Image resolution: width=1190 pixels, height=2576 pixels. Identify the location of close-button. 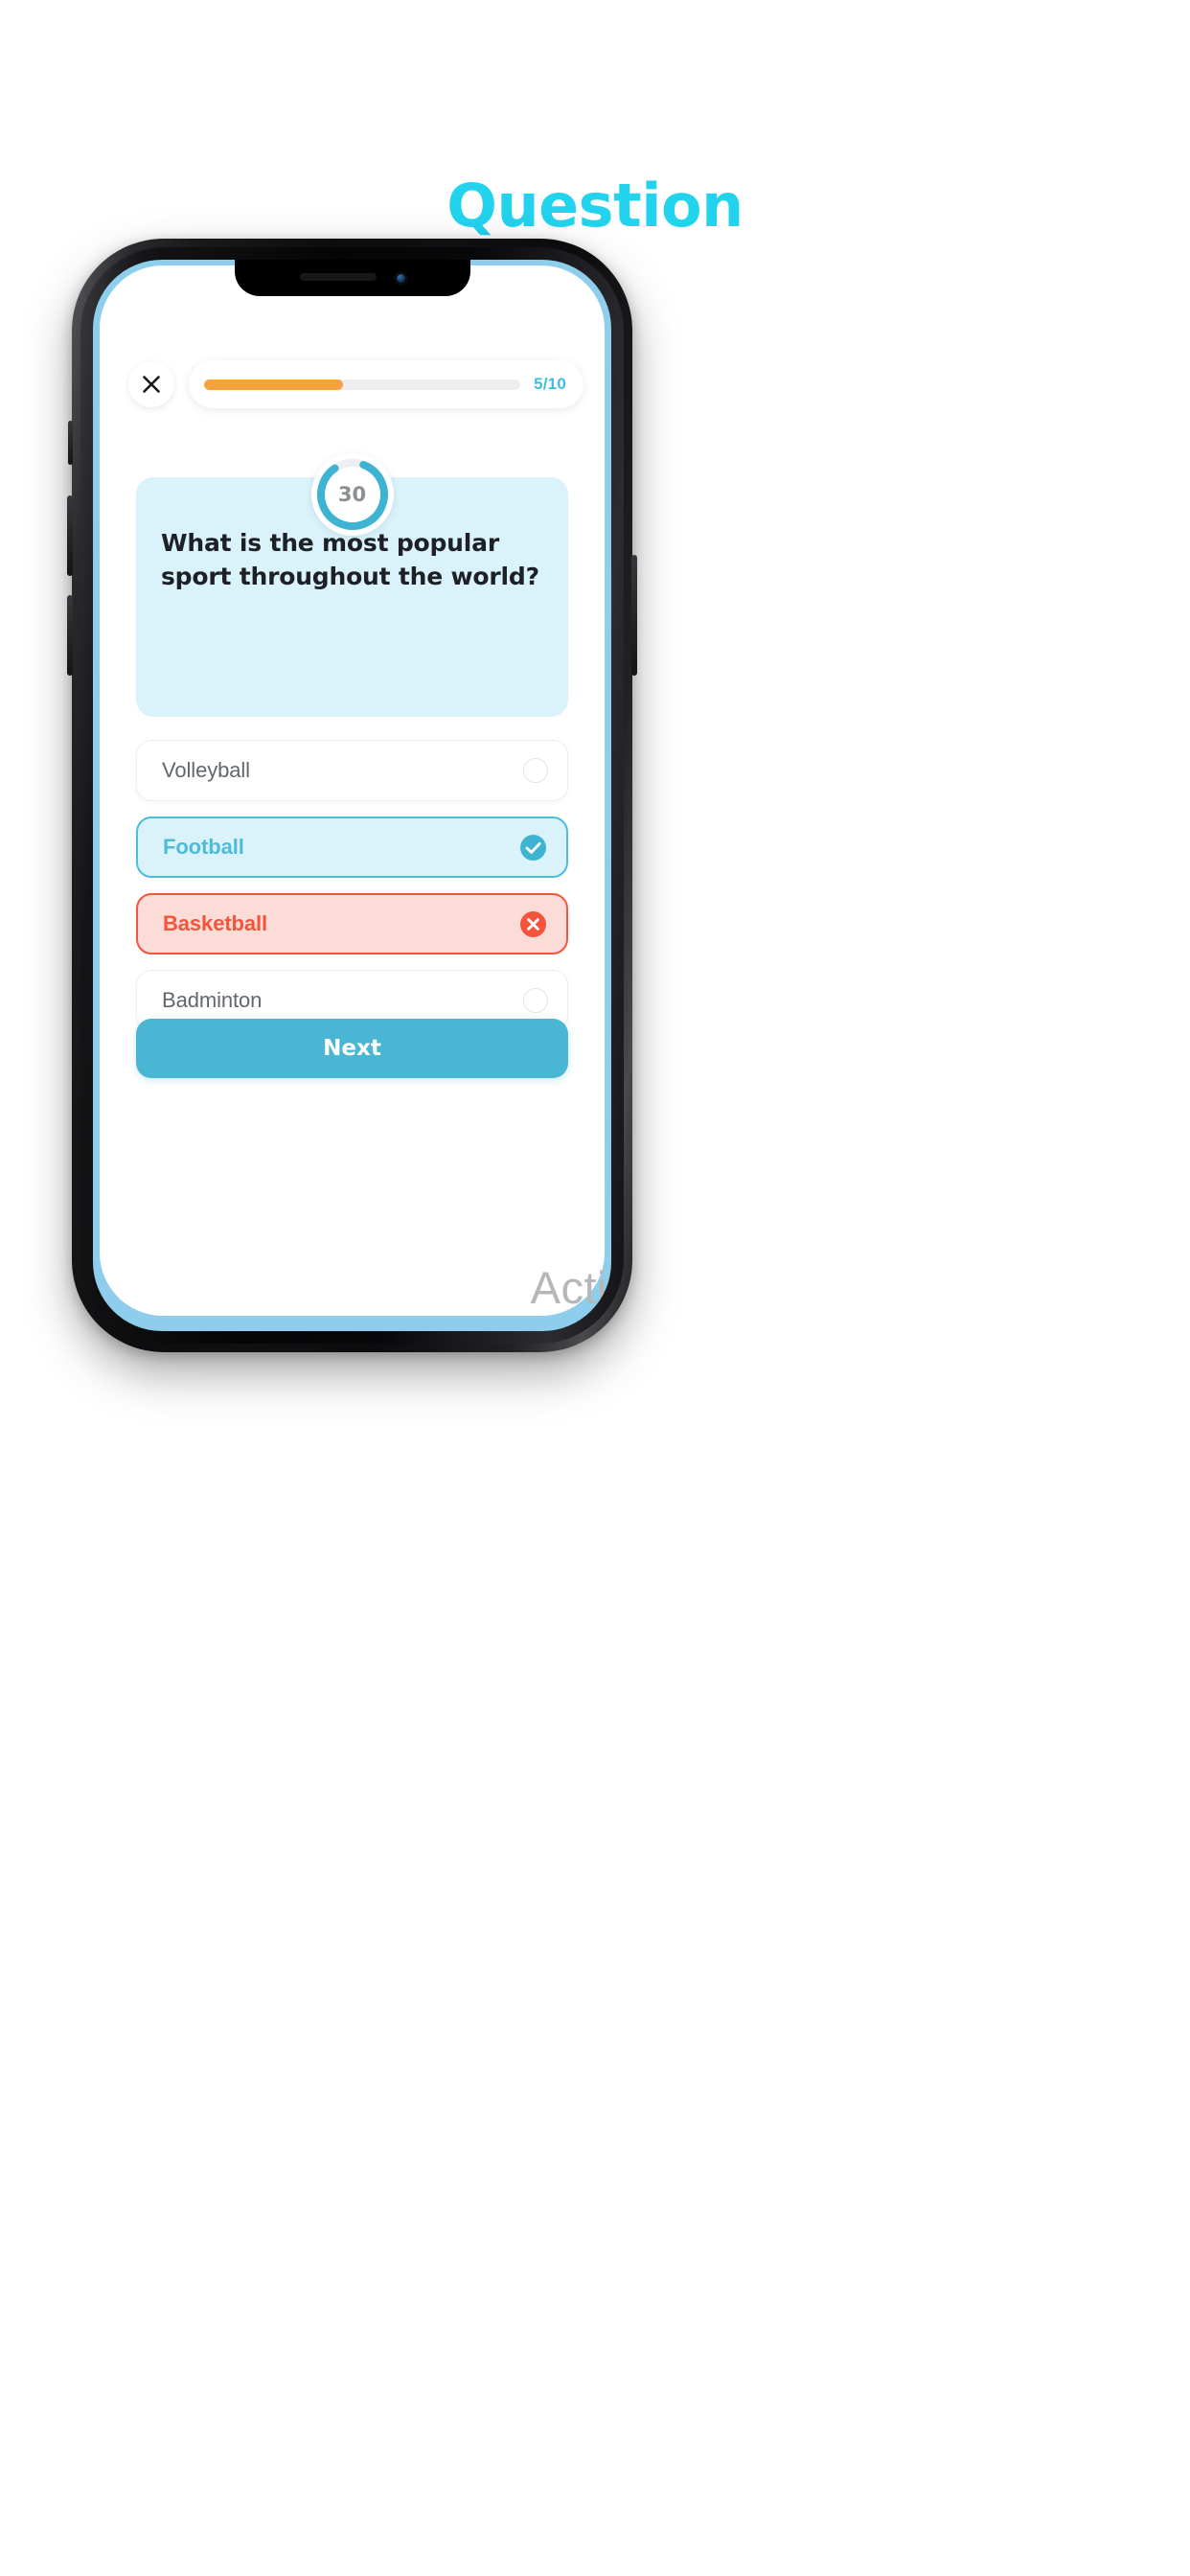
(151, 384).